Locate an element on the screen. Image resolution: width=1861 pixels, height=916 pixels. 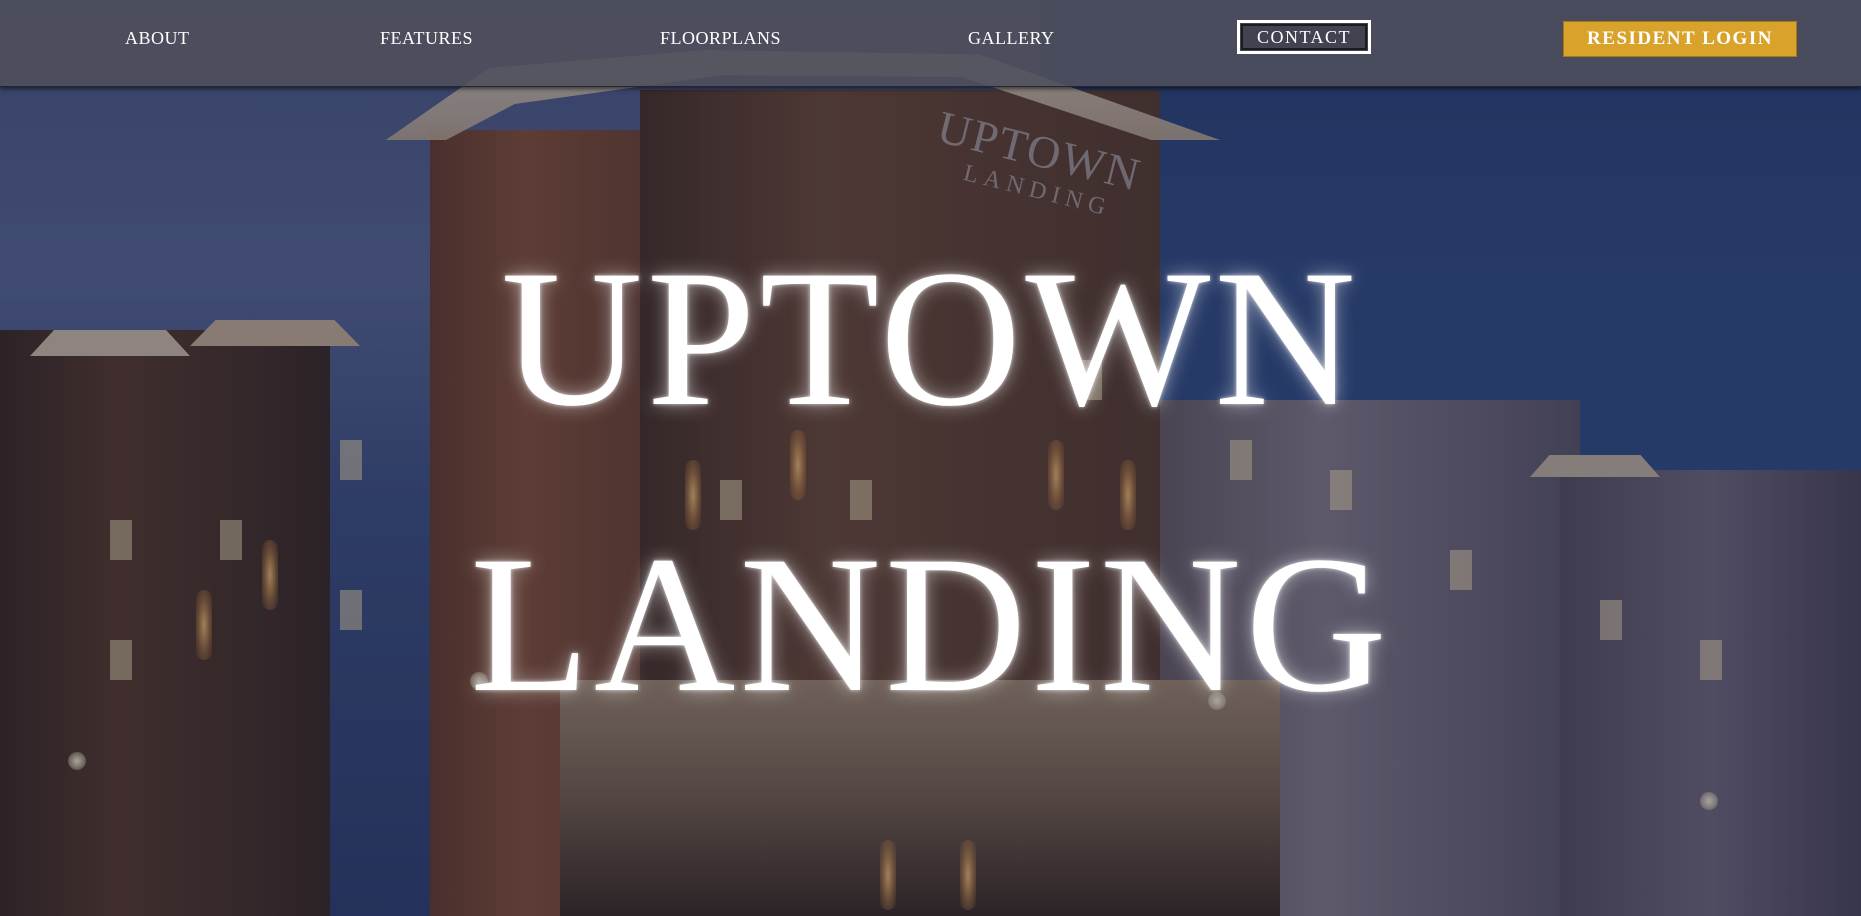
nav-floorplans-link: FLOORPLANS is located at coordinates (720, 38).